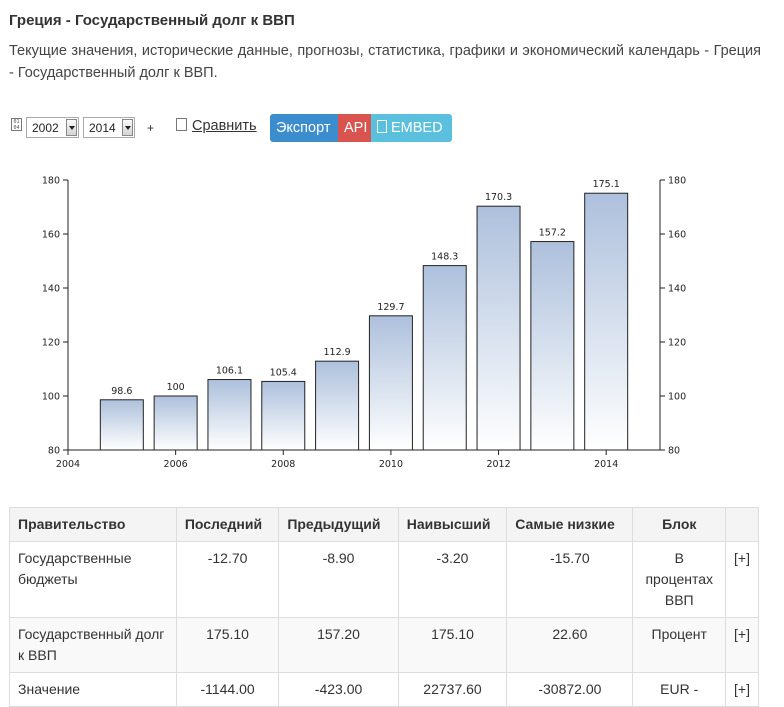  Describe the element at coordinates (224, 126) in the screenshot. I see `compare-link: Сравнить` at that location.